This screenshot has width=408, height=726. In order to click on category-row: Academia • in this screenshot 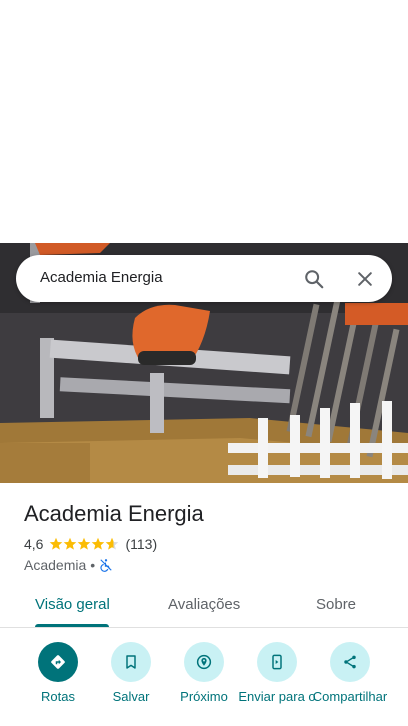, I will do `click(68, 565)`.